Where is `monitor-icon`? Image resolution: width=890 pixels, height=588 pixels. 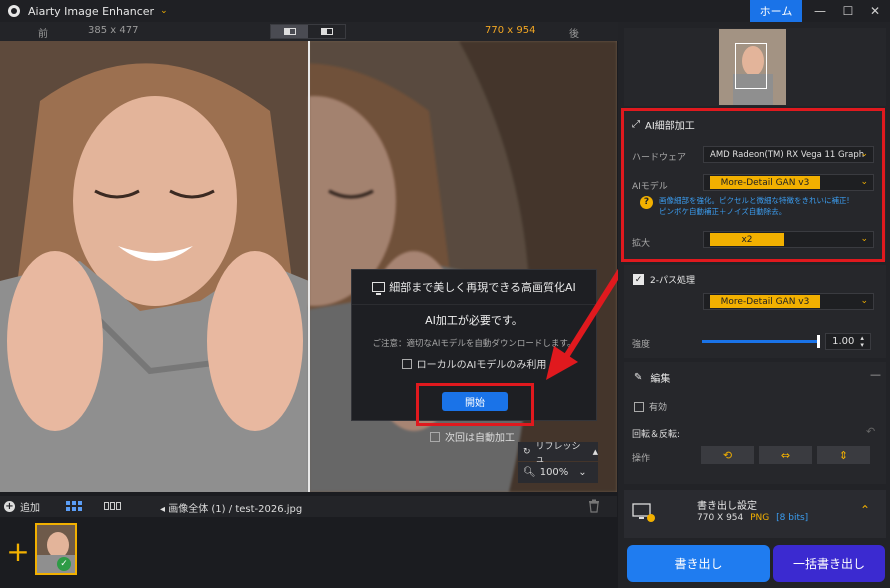
monitor-icon is located at coordinates (379, 288).